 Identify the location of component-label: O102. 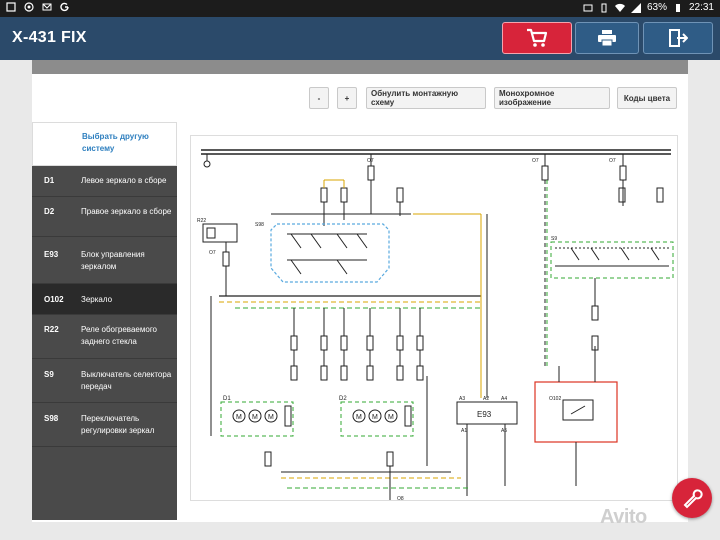
(555, 399).